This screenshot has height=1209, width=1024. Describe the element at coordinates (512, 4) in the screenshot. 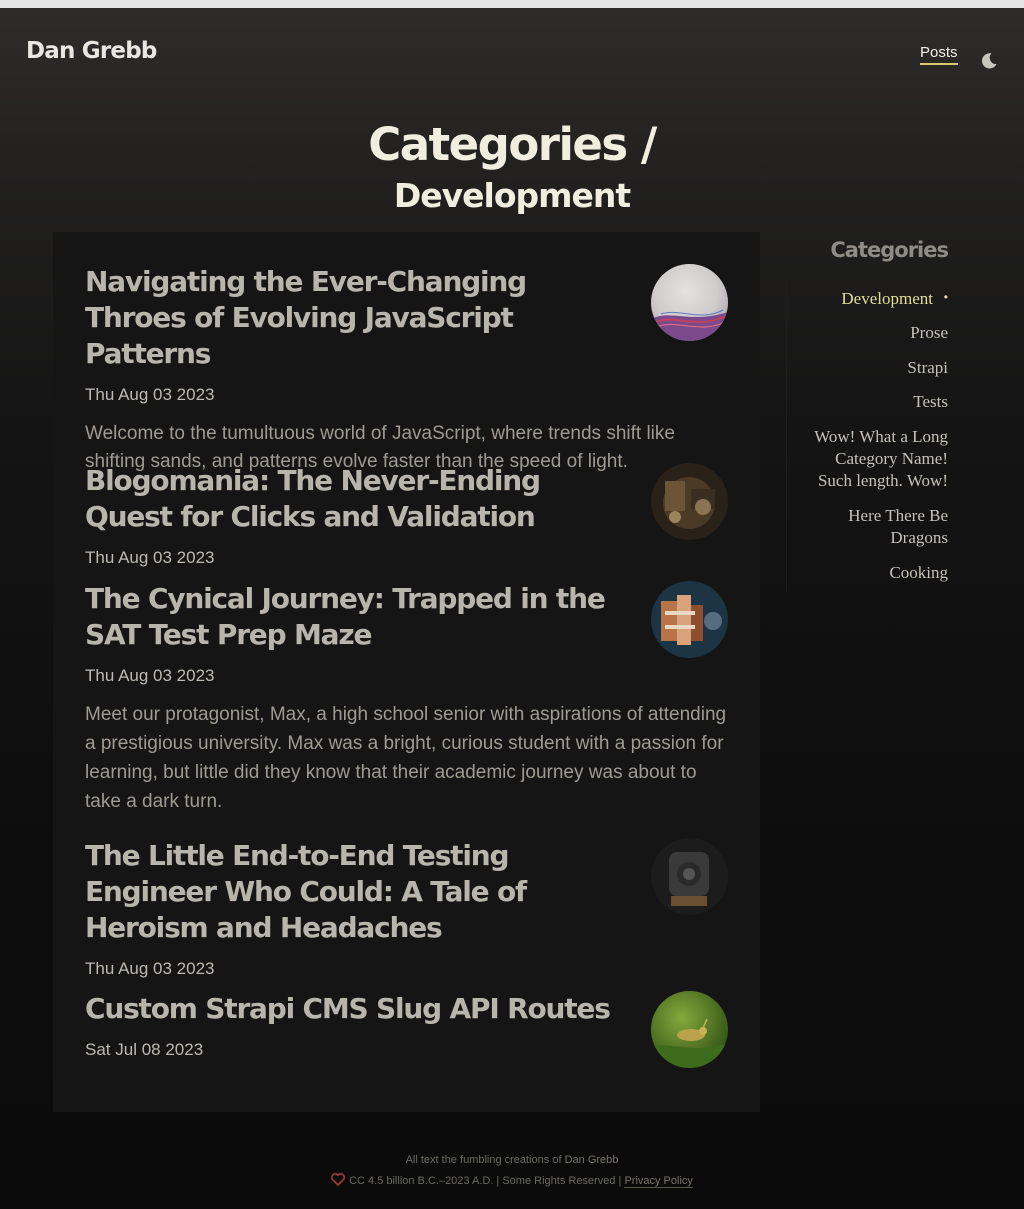

I see `browser-top-strip` at that location.